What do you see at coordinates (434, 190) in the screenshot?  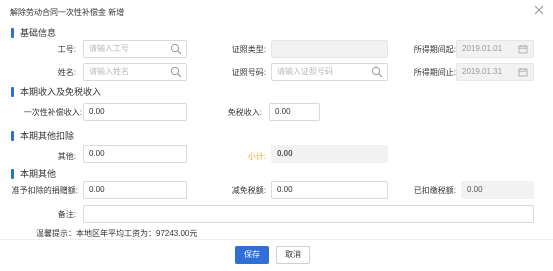 I see `withheld-label: 已扣缴税额:` at bounding box center [434, 190].